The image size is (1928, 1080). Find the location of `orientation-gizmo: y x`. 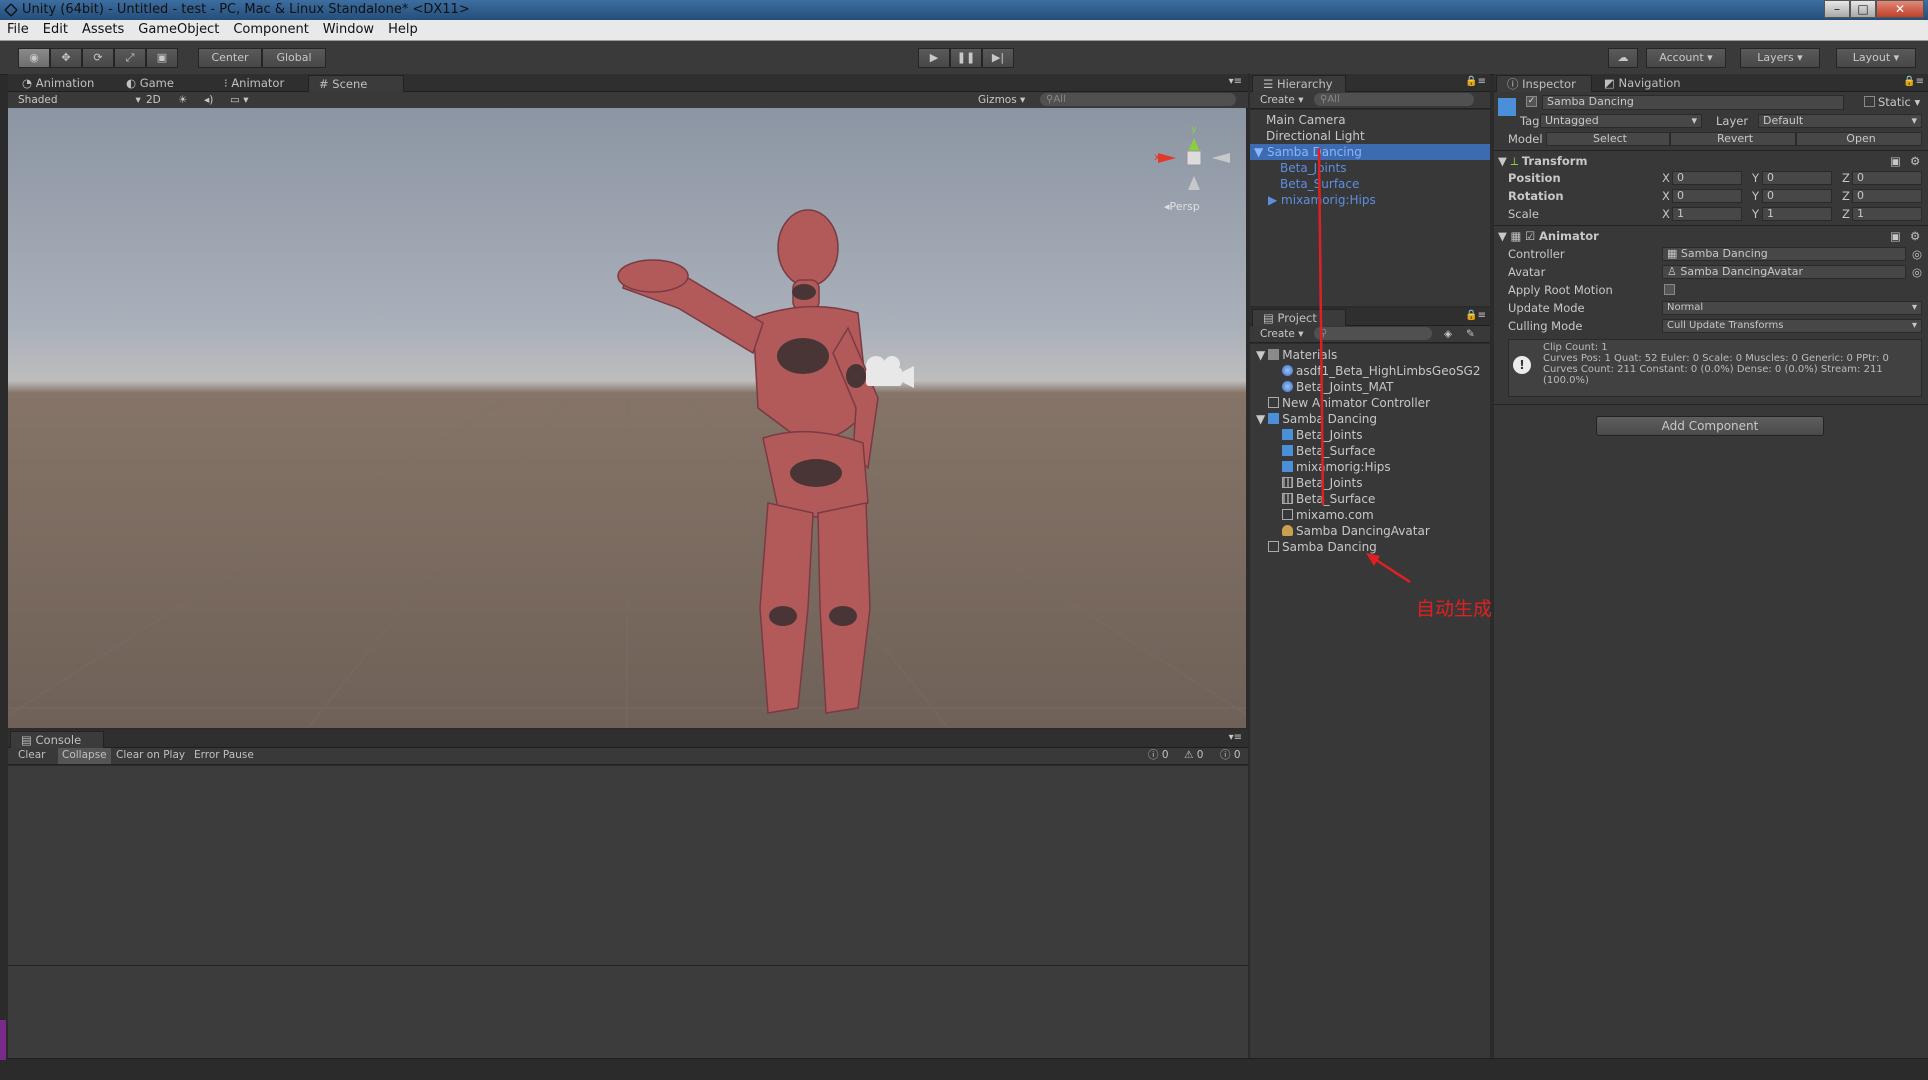

orientation-gizmo: y x is located at coordinates (1192, 157).